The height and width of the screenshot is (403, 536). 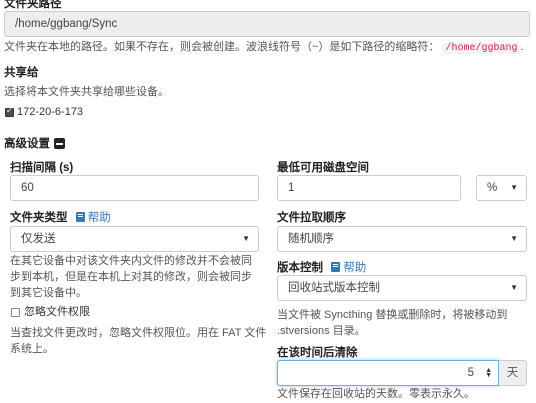 What do you see at coordinates (27, 144) in the screenshot?
I see `advanced-settings-label: 高级设置` at bounding box center [27, 144].